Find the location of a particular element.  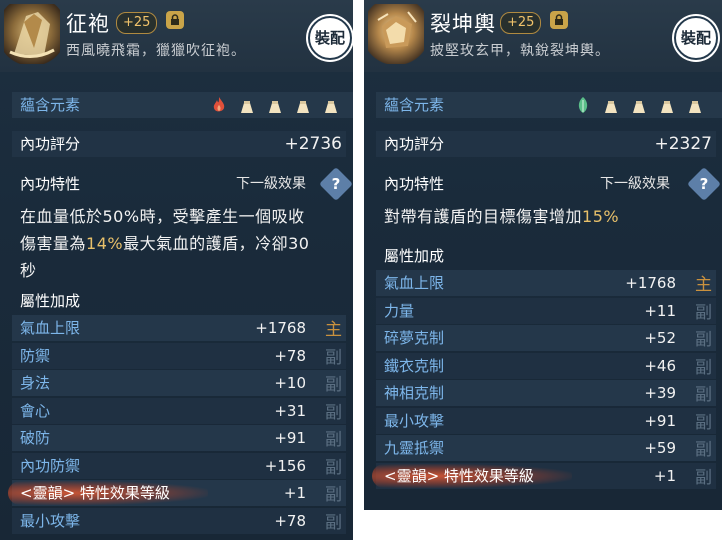

panel-gap is located at coordinates (358, 270).